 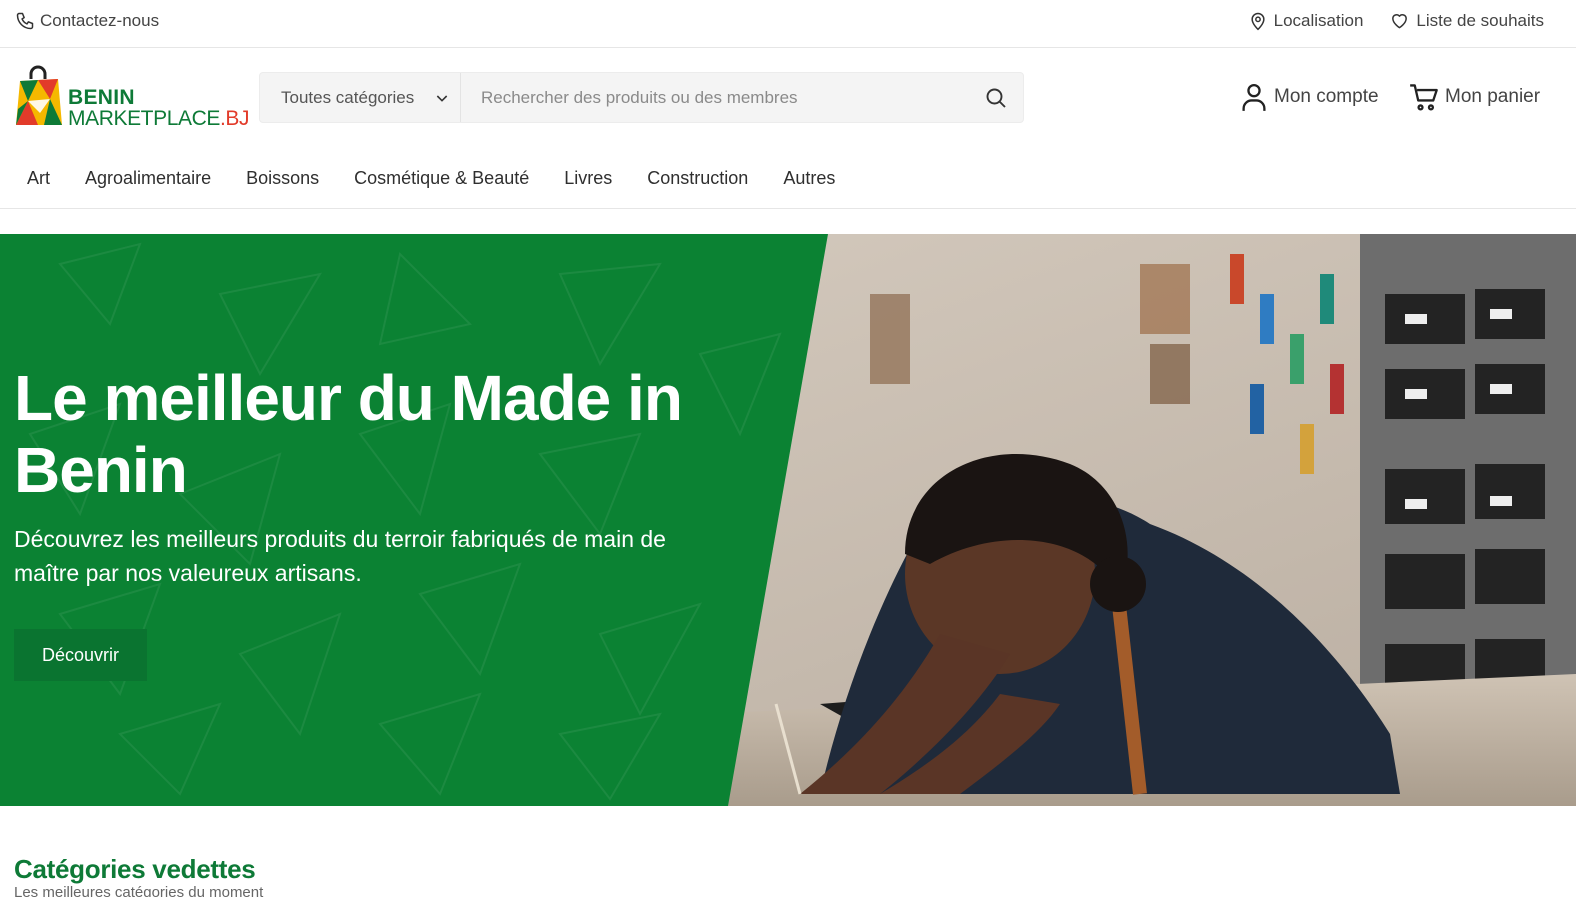 I want to click on logo-line-2-main: MARKETPLACE, so click(x=144, y=118).